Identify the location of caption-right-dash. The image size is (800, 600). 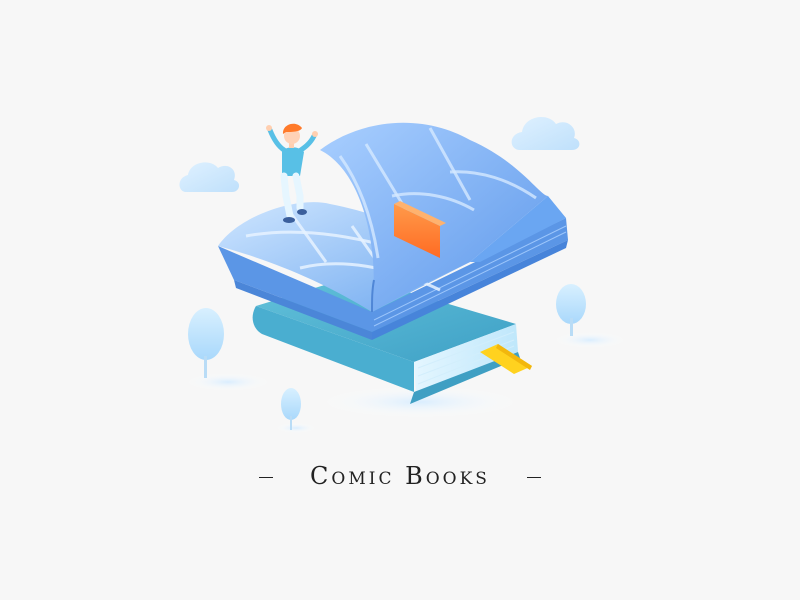
(533, 477).